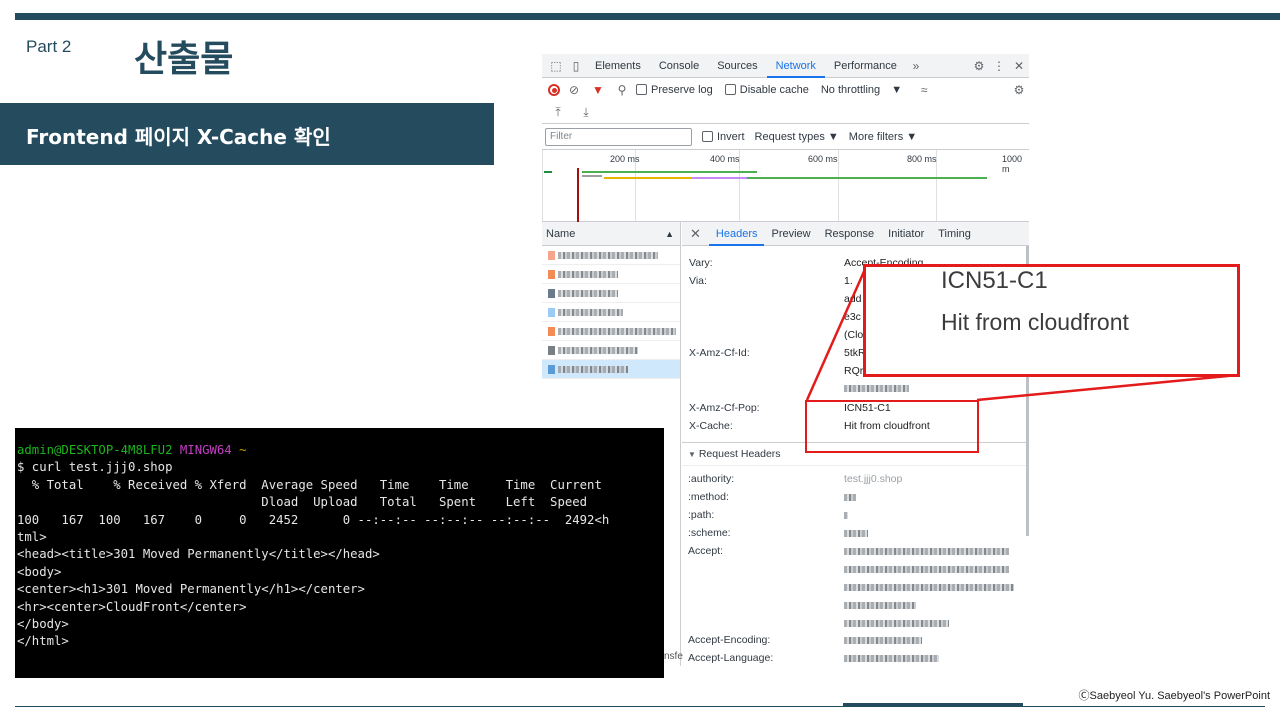  What do you see at coordinates (724, 408) in the screenshot?
I see `header-name: X-Amz-Cf-Pop:` at bounding box center [724, 408].